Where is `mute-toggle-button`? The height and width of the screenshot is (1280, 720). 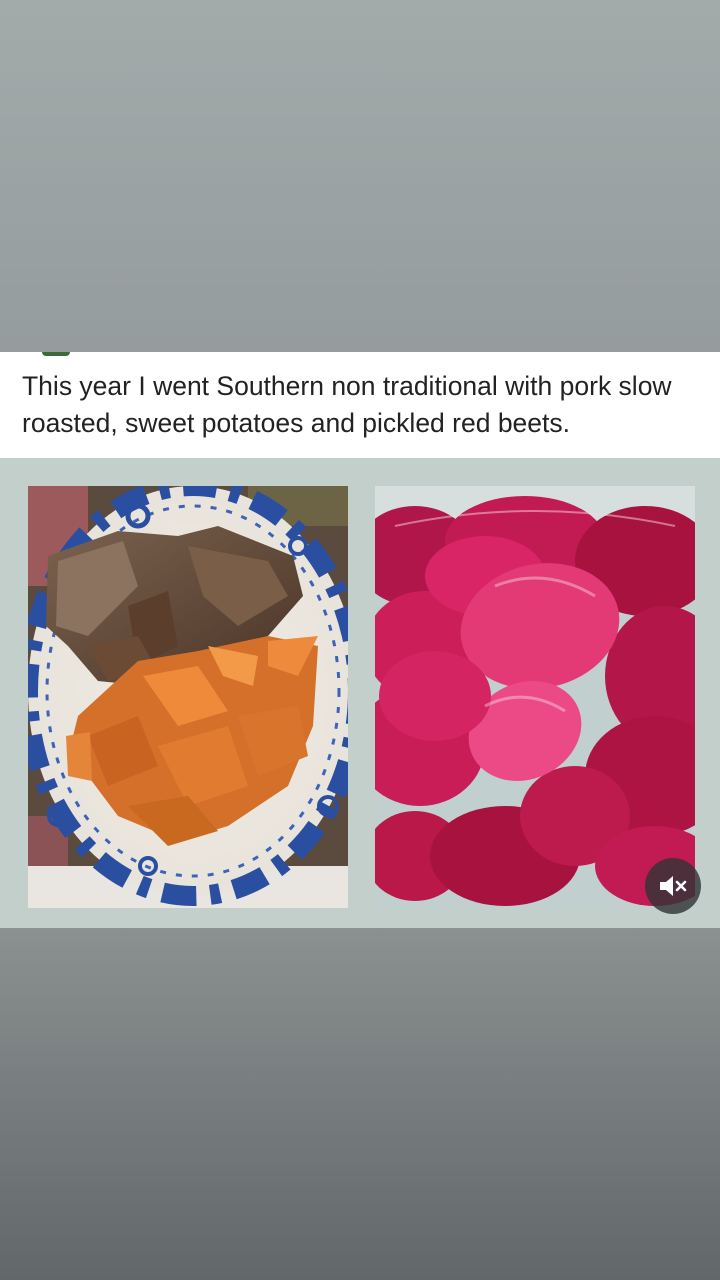
mute-toggle-button is located at coordinates (673, 886).